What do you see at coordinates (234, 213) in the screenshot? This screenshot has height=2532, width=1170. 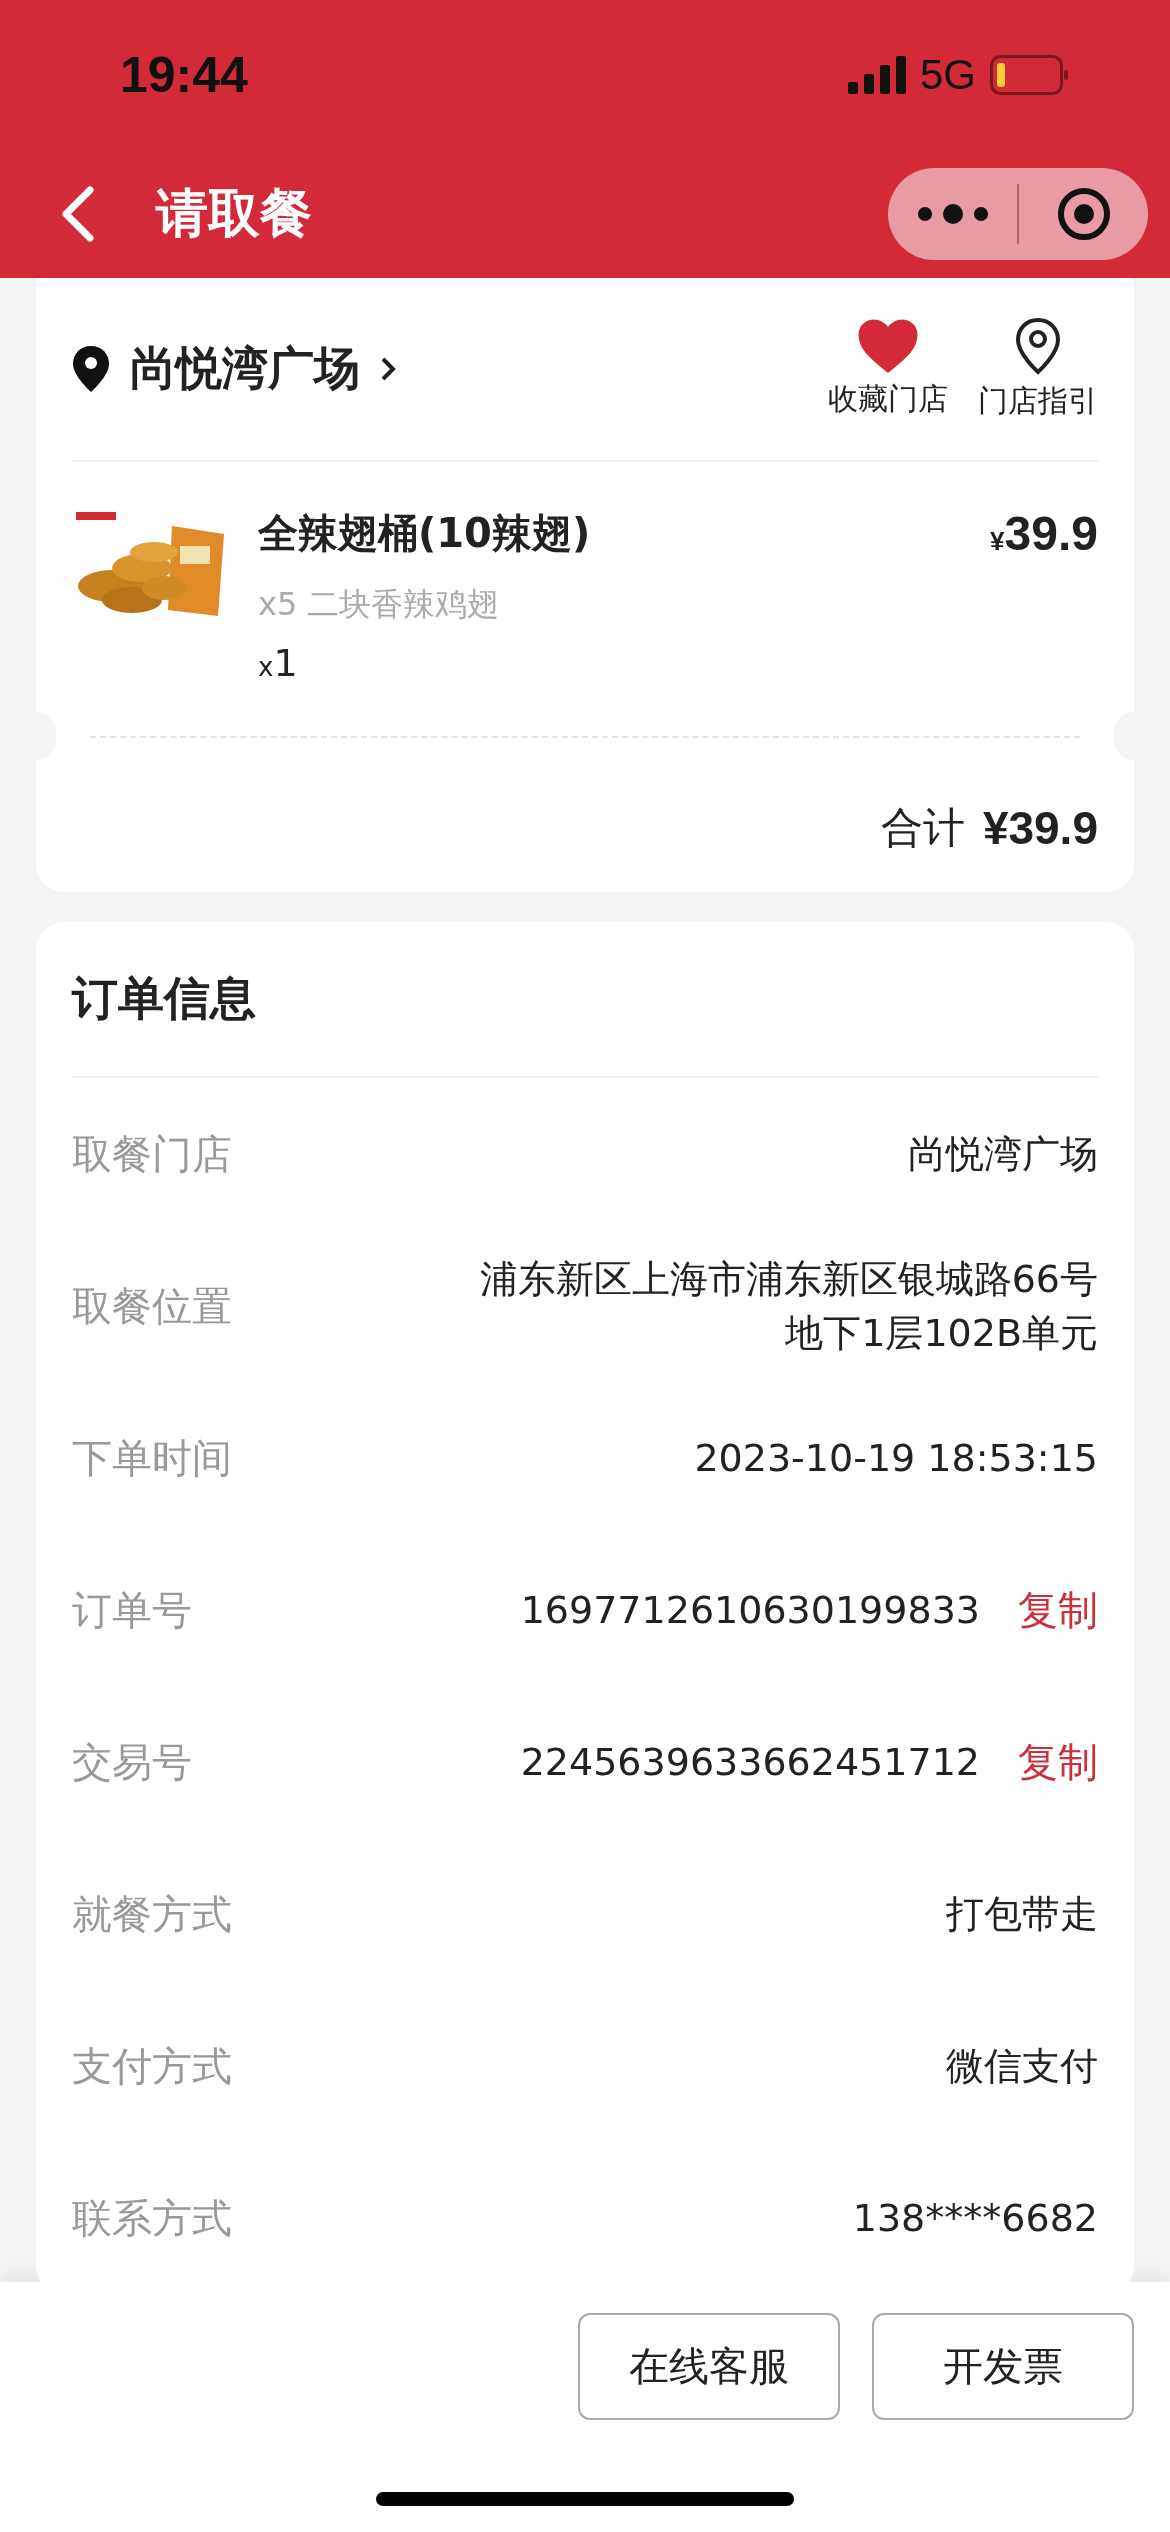 I see `page-title: 请取餐` at bounding box center [234, 213].